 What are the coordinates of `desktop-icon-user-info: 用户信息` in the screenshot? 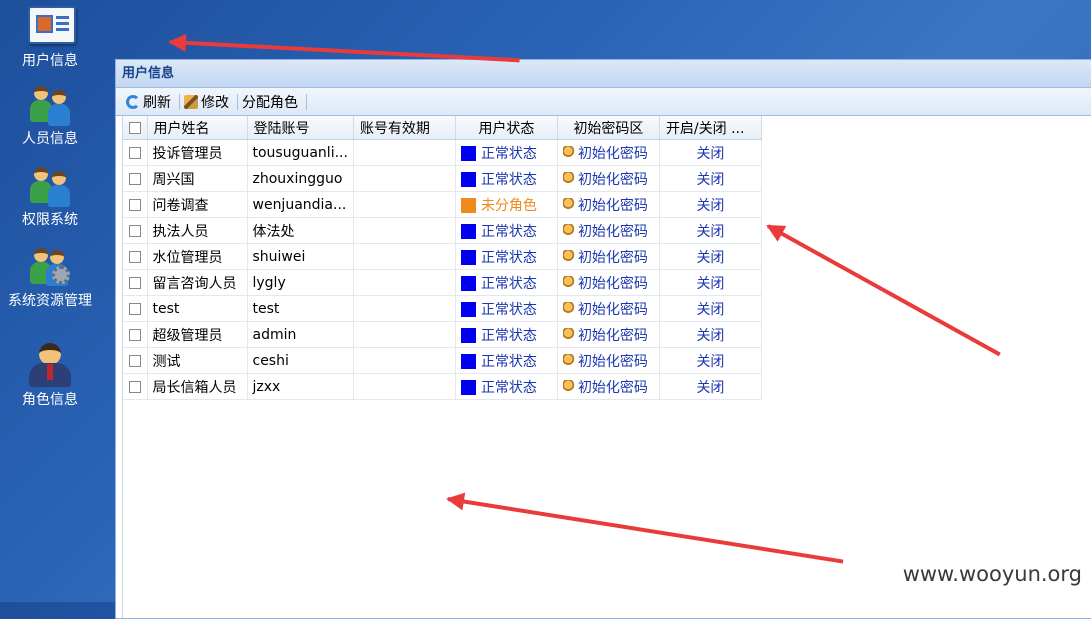 It's located at (50, 37).